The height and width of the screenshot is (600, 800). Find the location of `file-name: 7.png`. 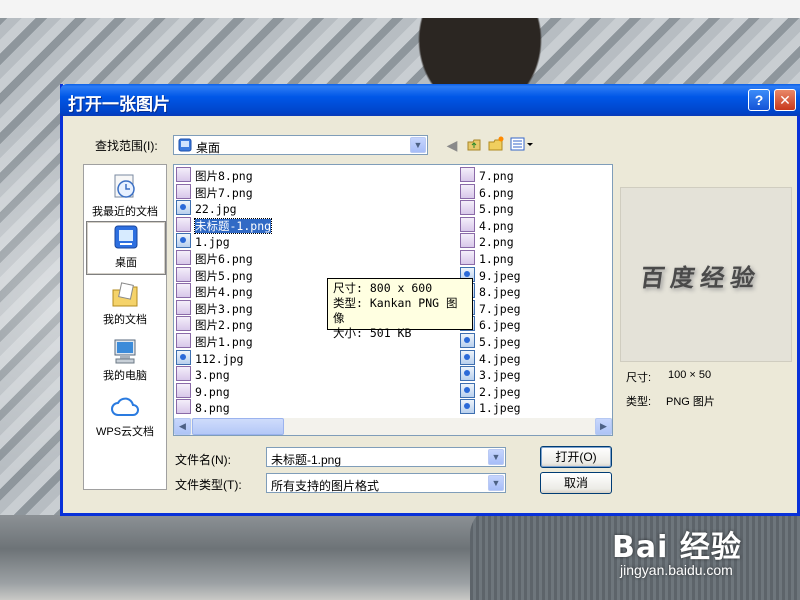

file-name: 7.png is located at coordinates (496, 176).